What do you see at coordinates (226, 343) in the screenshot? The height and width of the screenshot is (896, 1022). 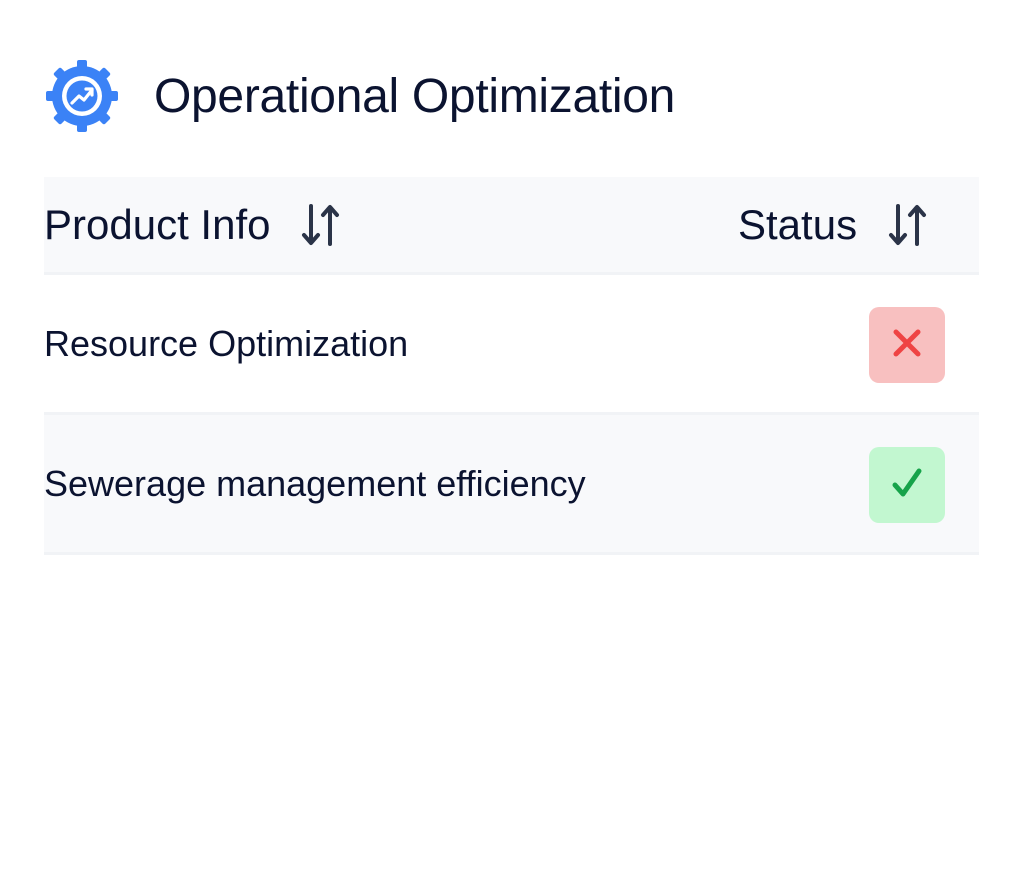 I see `row-product-name: Resource Optimization` at bounding box center [226, 343].